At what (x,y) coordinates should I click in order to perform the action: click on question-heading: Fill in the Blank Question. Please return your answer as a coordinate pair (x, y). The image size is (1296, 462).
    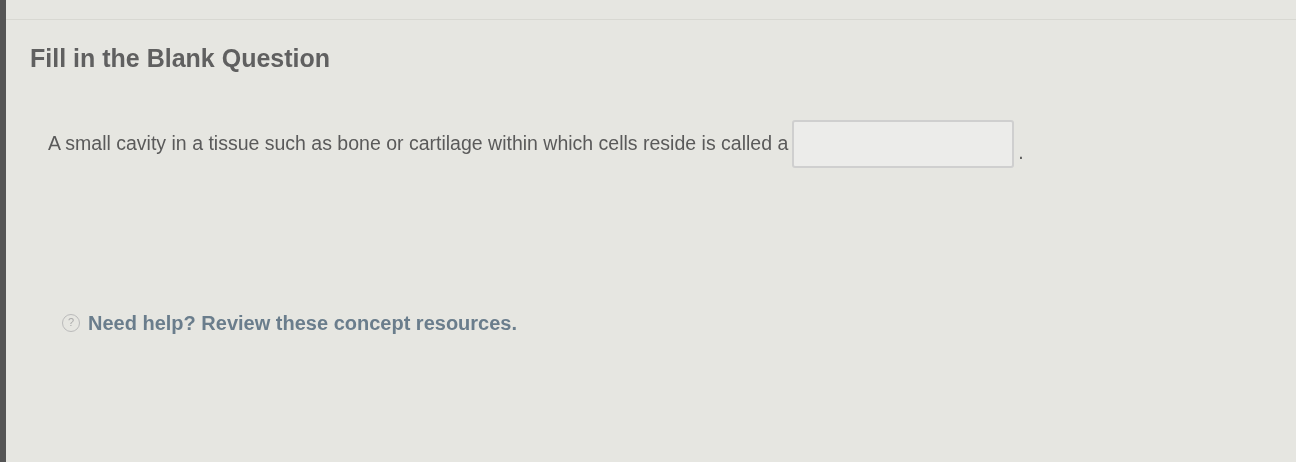
    Looking at the image, I should click on (181, 58).